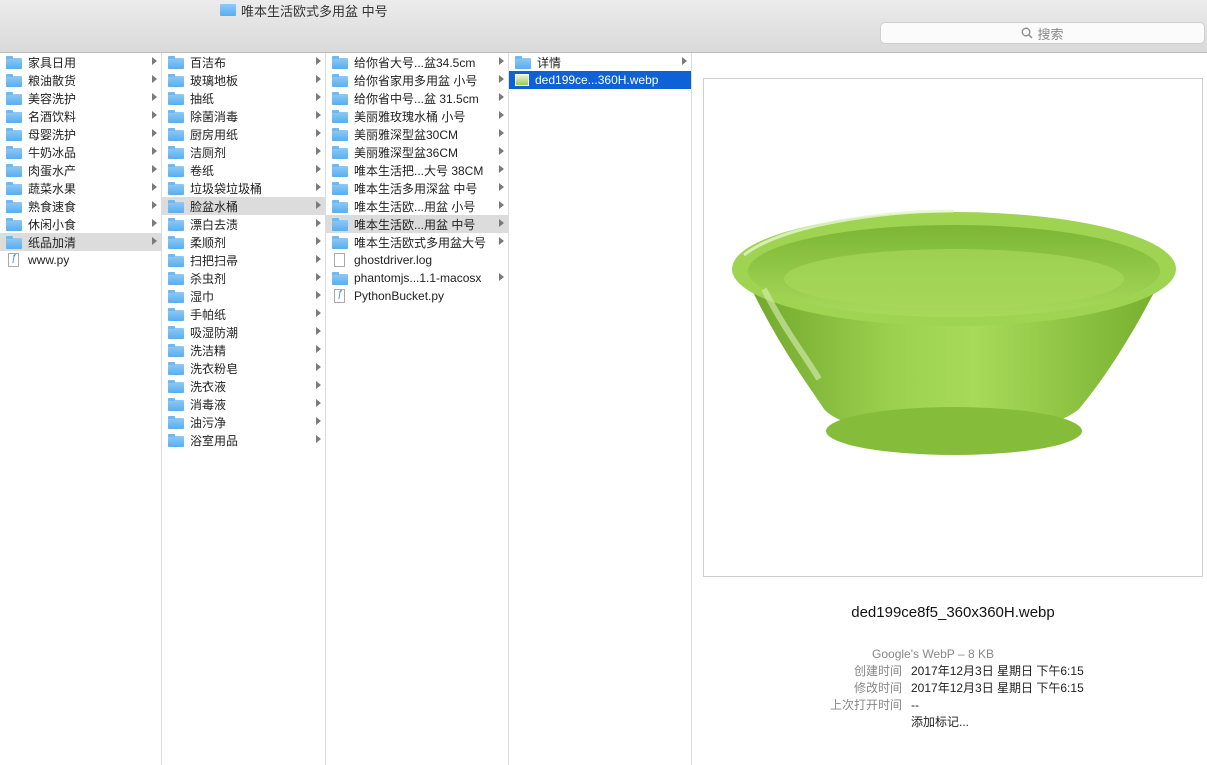  Describe the element at coordinates (417, 188) in the screenshot. I see `list-item: 唯本生活多用深盆 中号` at that location.